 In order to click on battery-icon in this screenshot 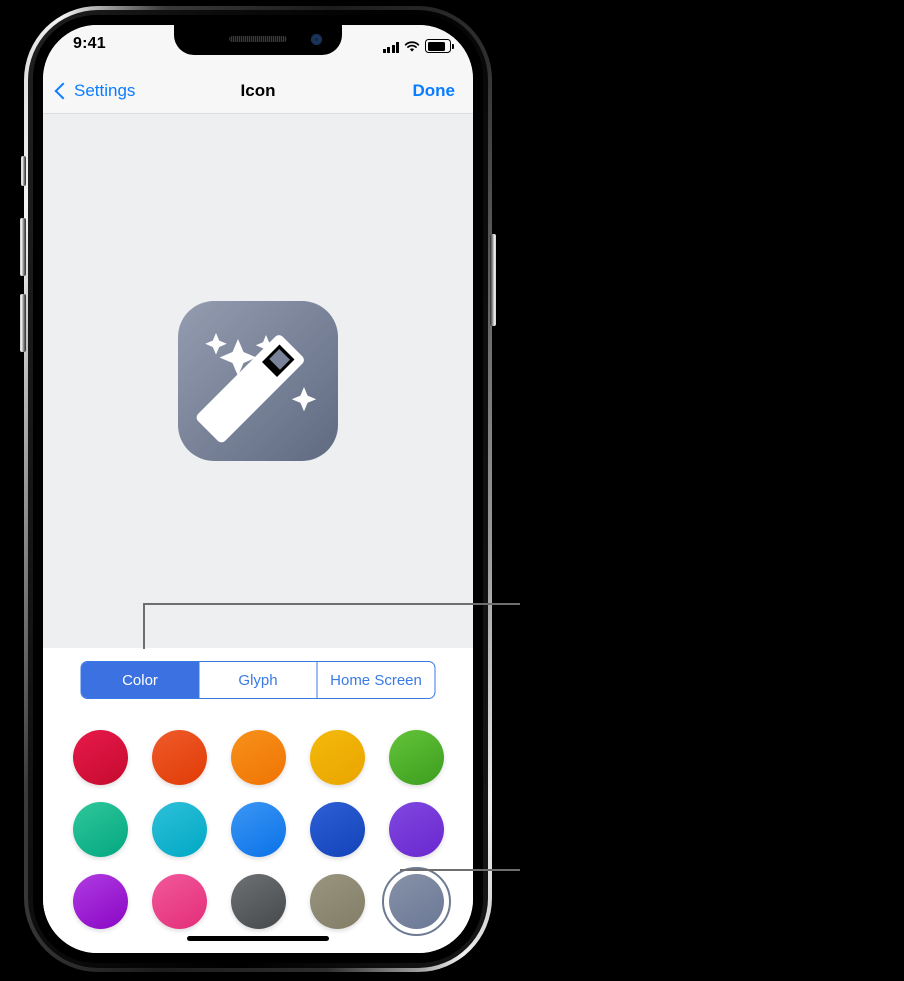, I will do `click(439, 46)`.